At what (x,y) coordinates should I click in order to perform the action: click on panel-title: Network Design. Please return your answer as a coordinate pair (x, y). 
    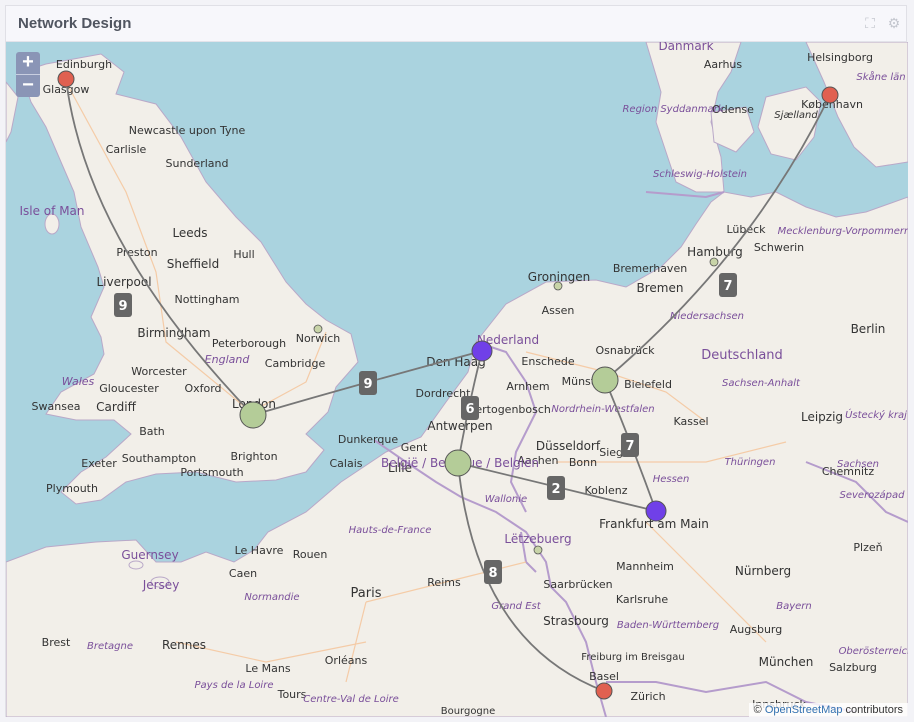
    Looking at the image, I should click on (75, 23).